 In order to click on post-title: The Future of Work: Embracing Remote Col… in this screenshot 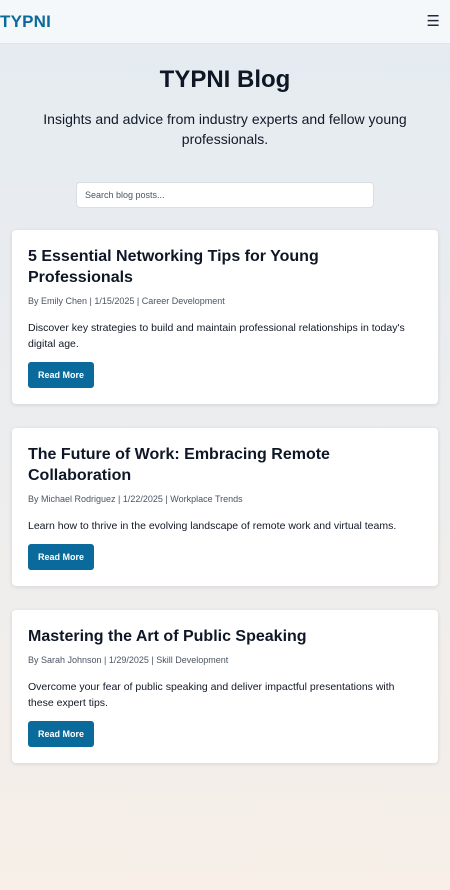, I will do `click(179, 465)`.